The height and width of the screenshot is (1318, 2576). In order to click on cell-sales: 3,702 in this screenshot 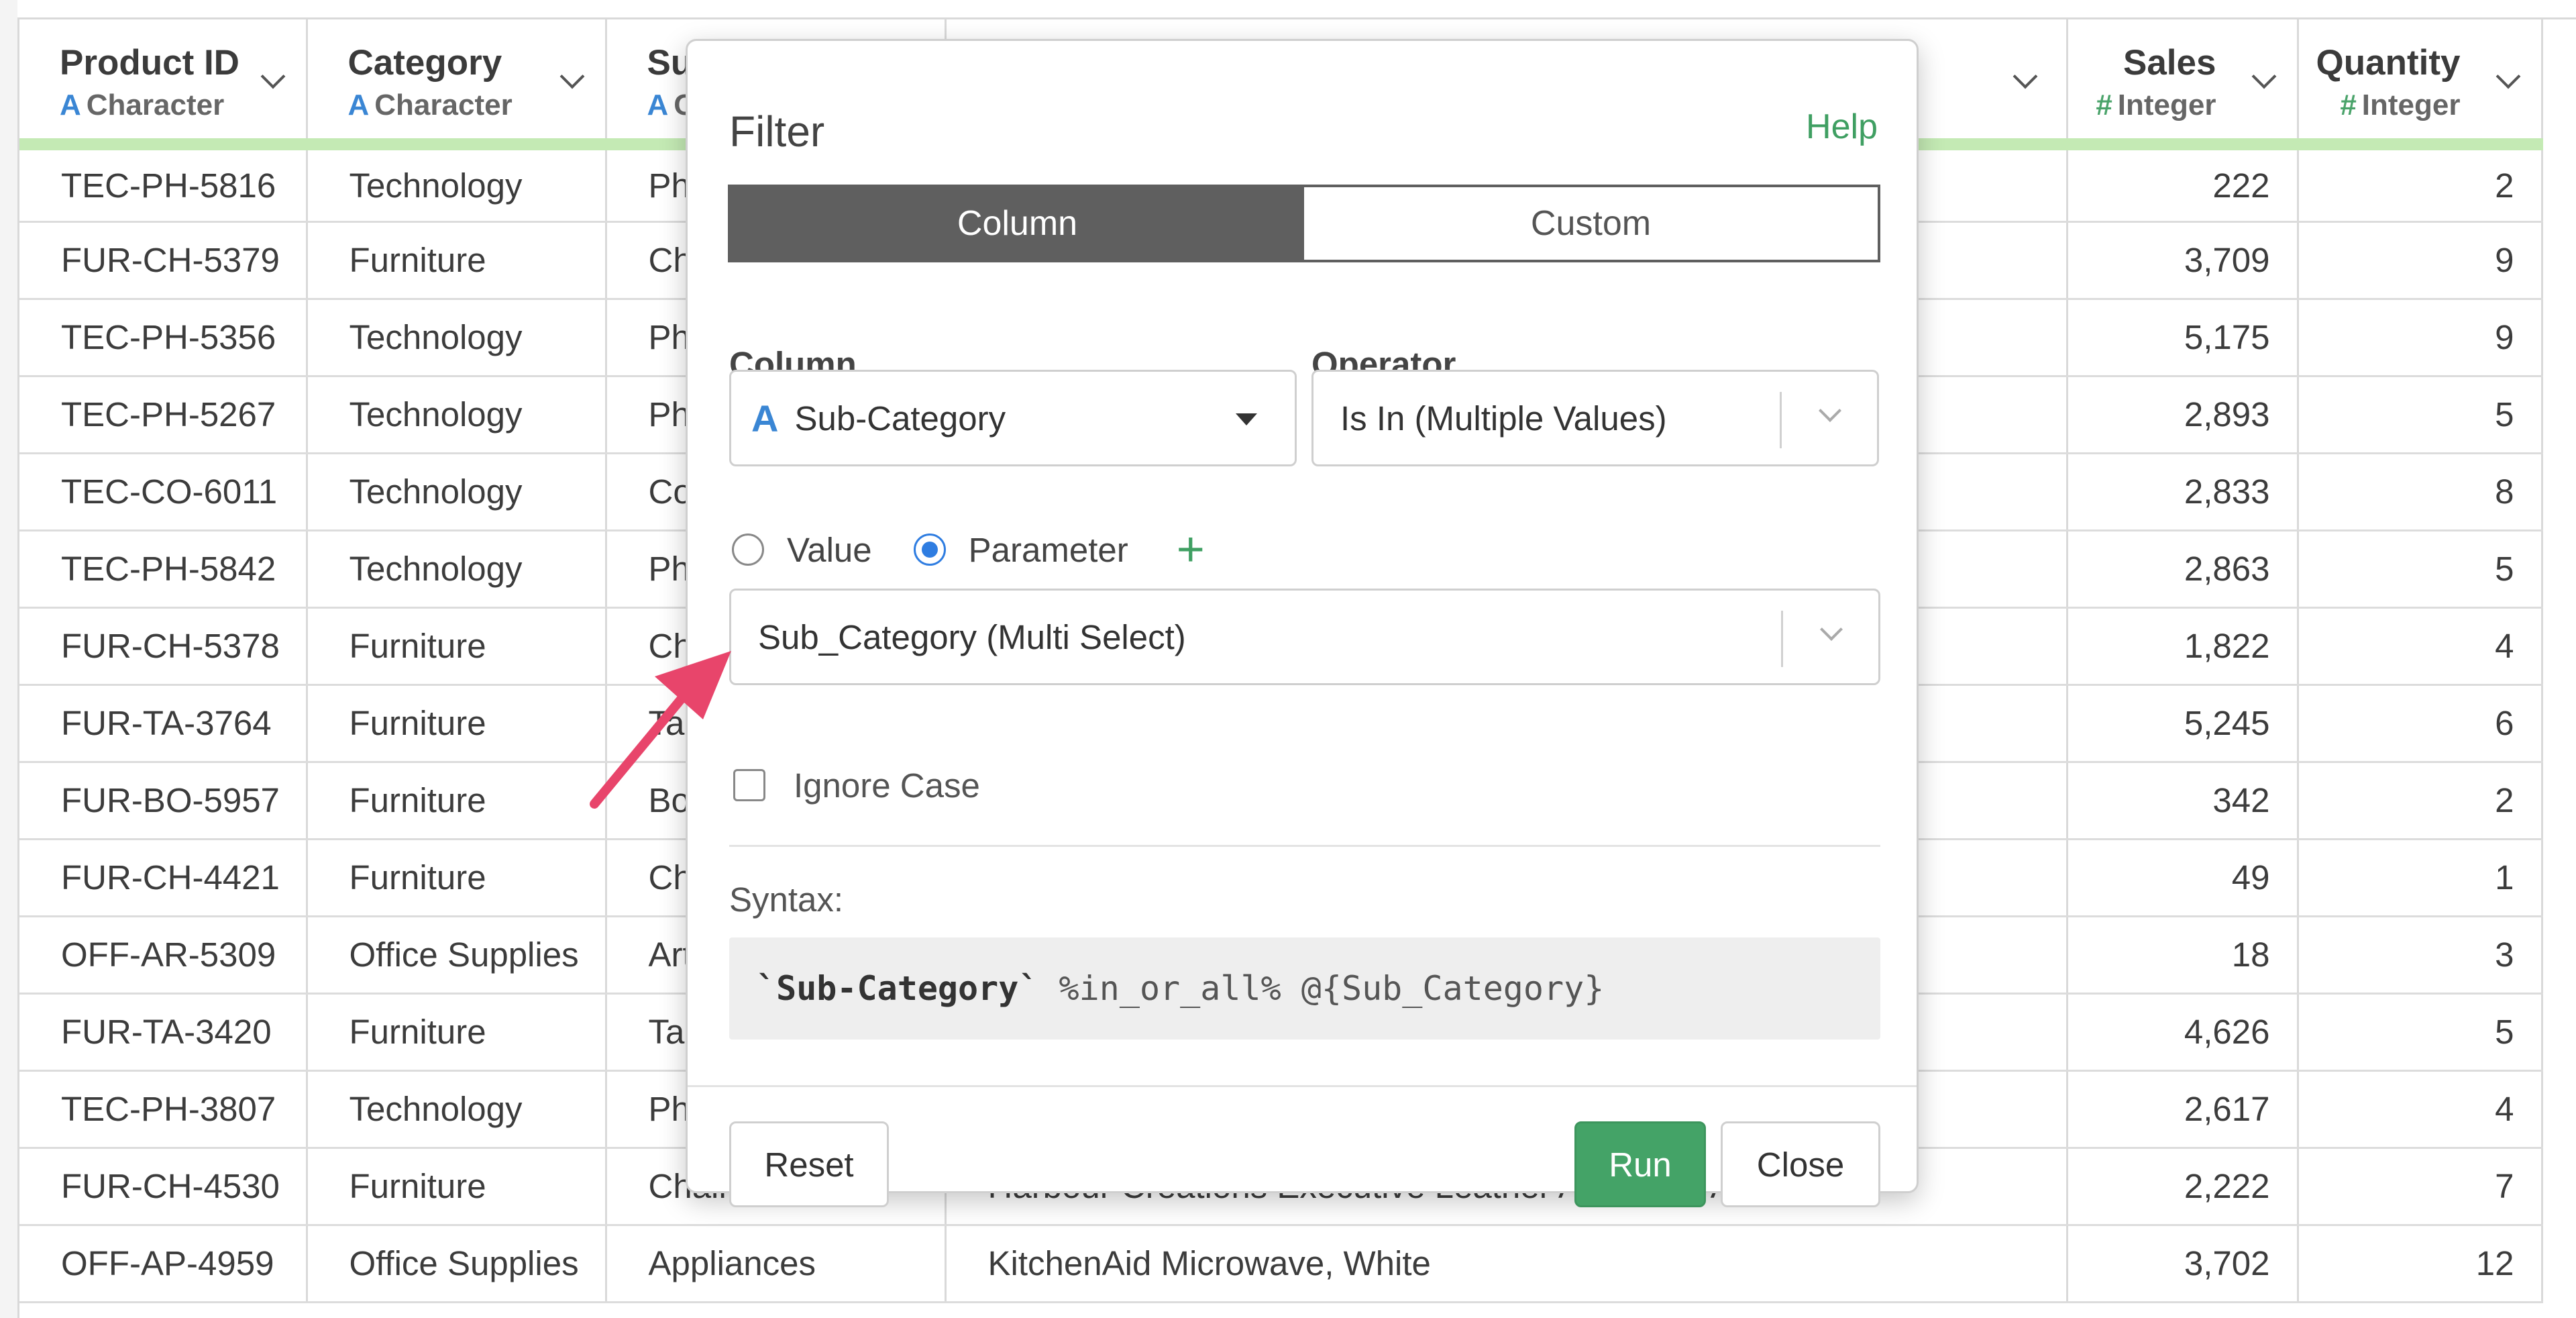, I will do `click(2183, 1264)`.